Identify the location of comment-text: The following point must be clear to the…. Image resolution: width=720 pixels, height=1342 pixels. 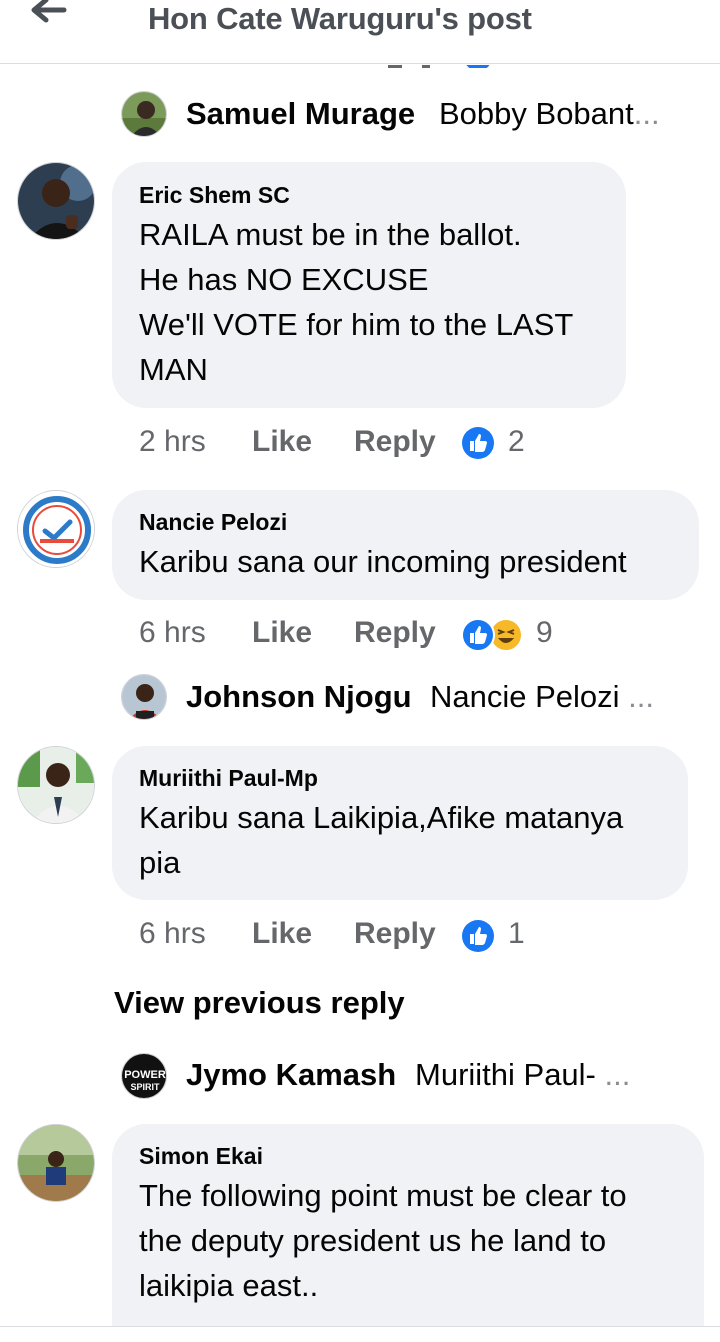
(383, 1240).